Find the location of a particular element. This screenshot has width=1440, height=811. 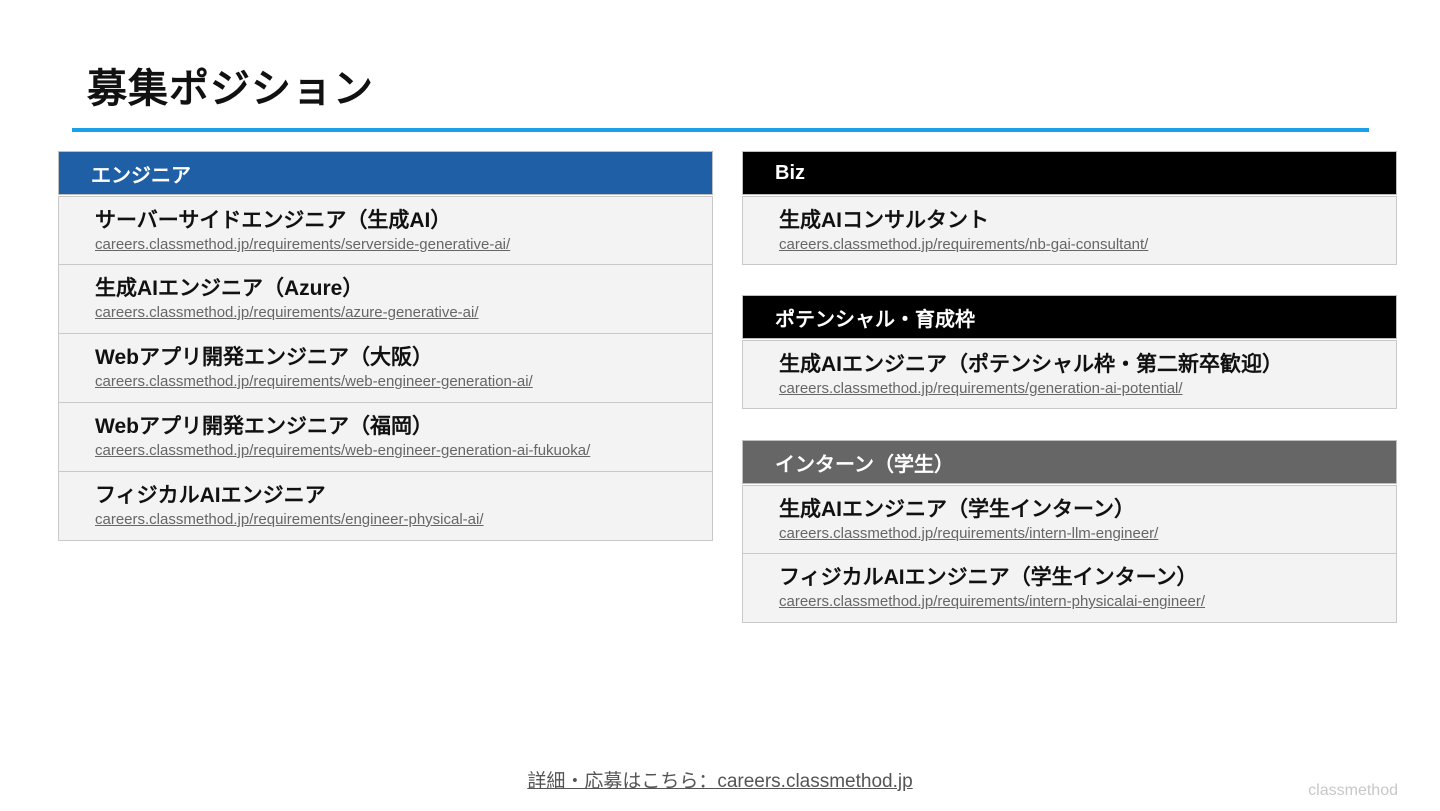

title-divider is located at coordinates (720, 130).